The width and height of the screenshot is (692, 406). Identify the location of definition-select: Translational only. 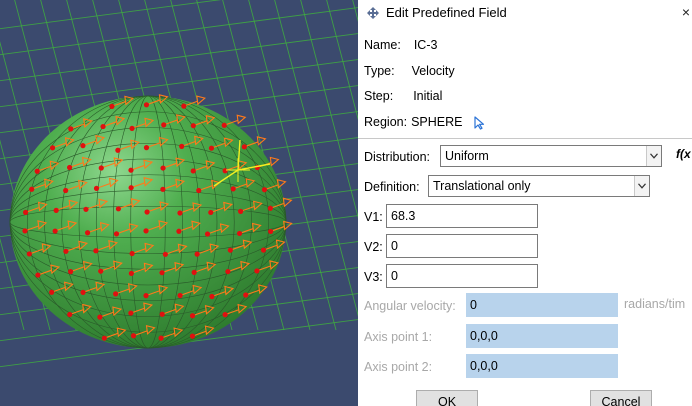
(539, 186).